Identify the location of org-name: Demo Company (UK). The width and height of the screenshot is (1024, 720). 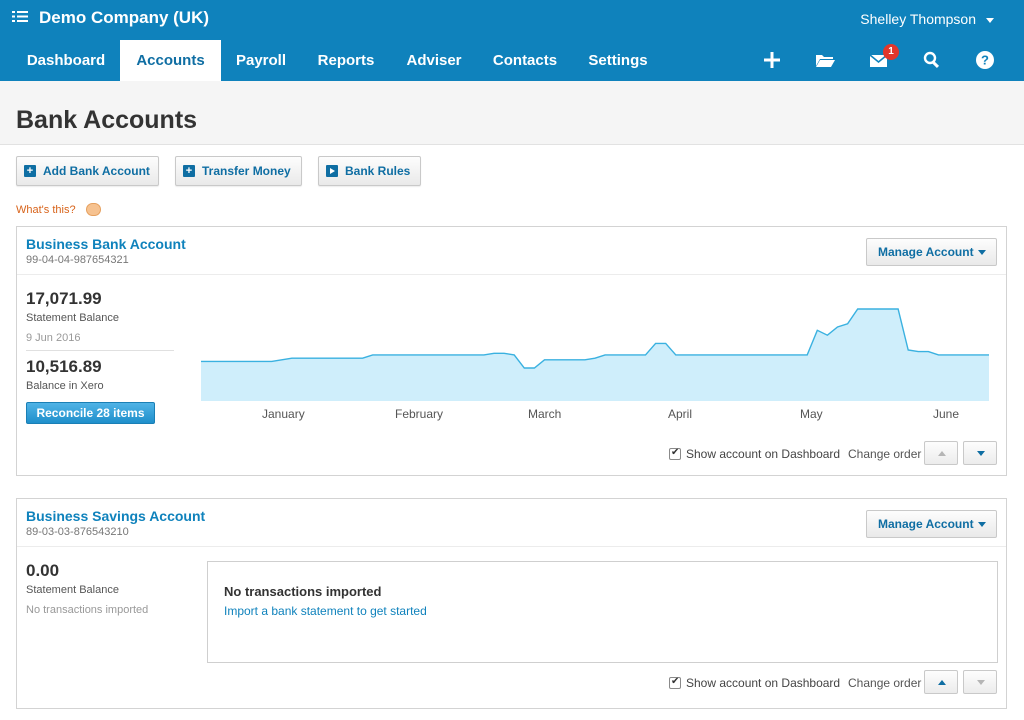
(124, 17).